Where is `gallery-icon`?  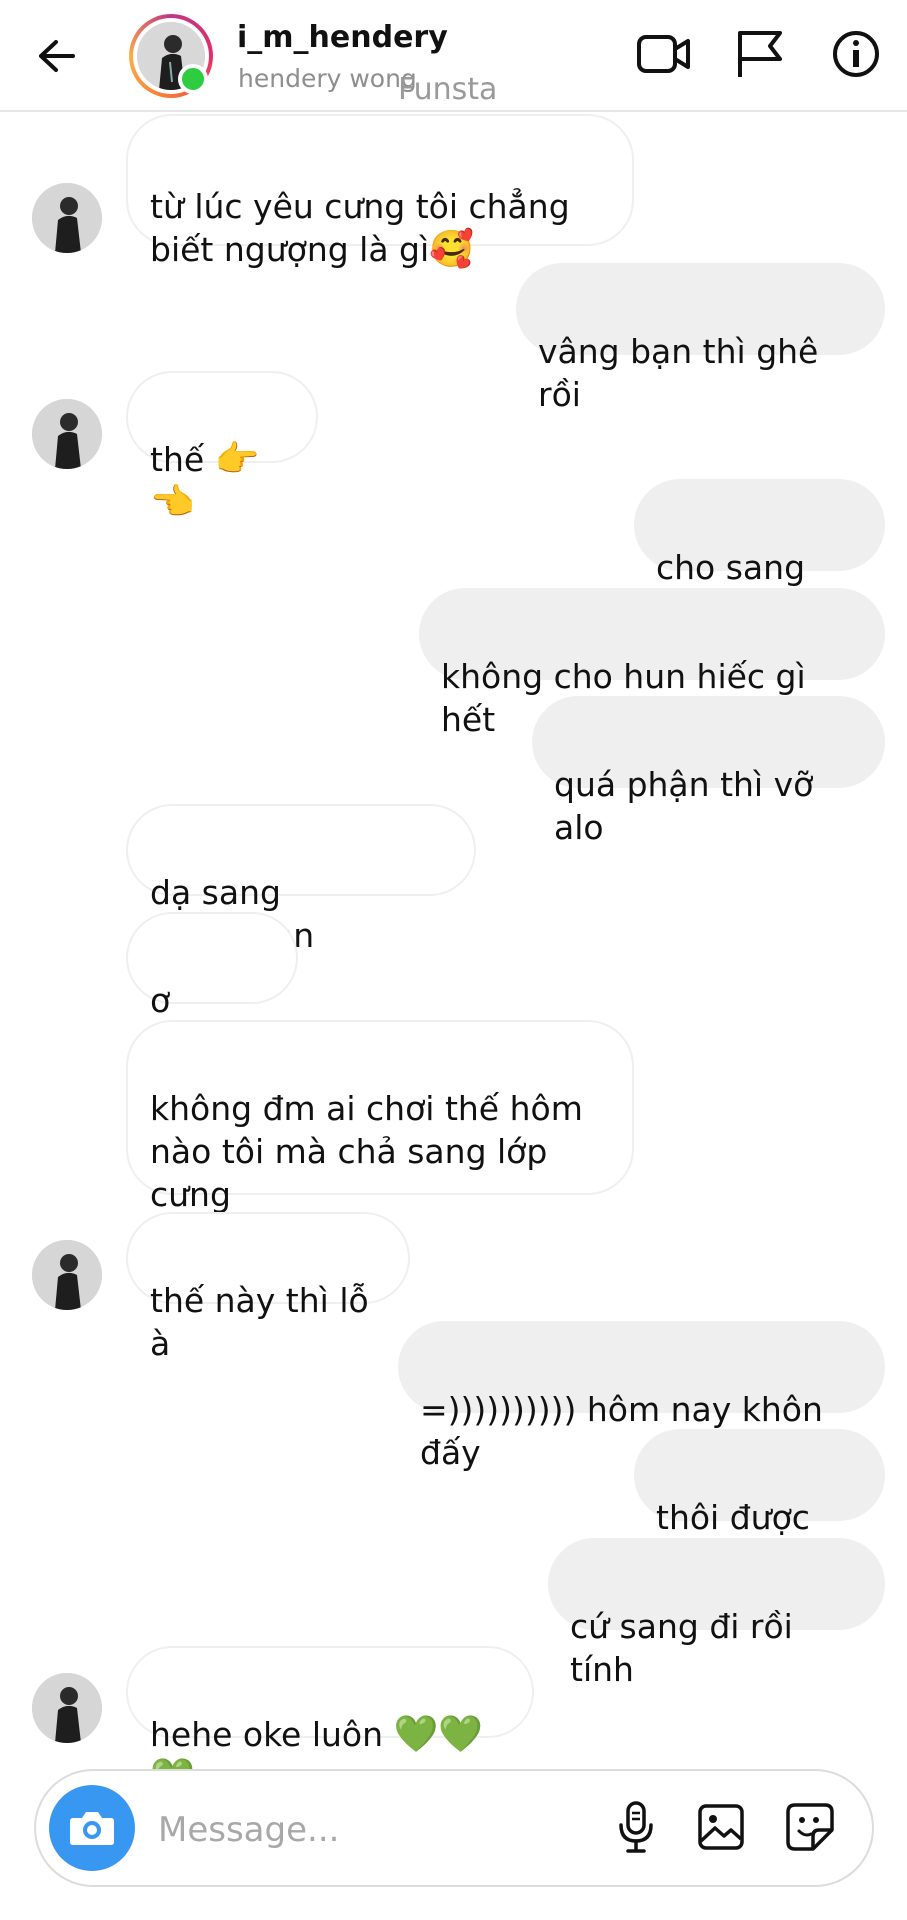
gallery-icon is located at coordinates (721, 1827).